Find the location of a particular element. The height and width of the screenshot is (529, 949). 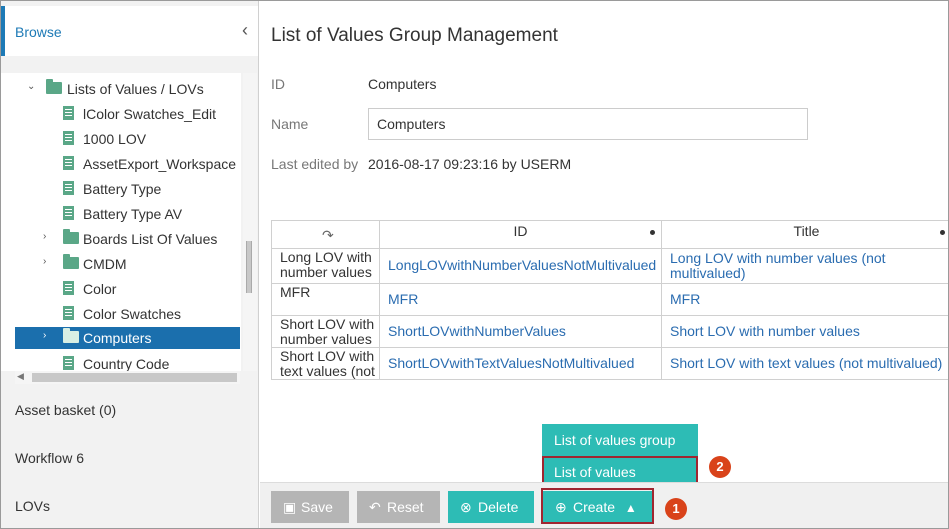

tree-item-country-code: Country Code is located at coordinates (121, 362).